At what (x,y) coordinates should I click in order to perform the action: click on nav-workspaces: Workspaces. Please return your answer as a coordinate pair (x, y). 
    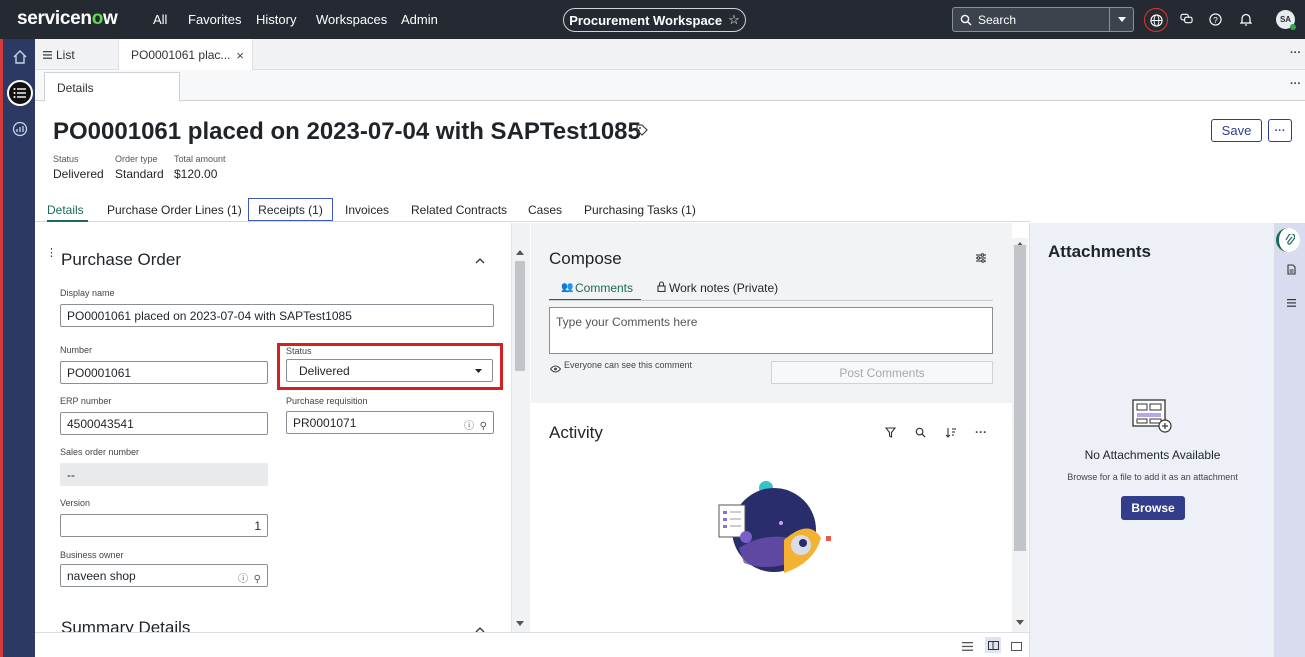
    Looking at the image, I should click on (351, 19).